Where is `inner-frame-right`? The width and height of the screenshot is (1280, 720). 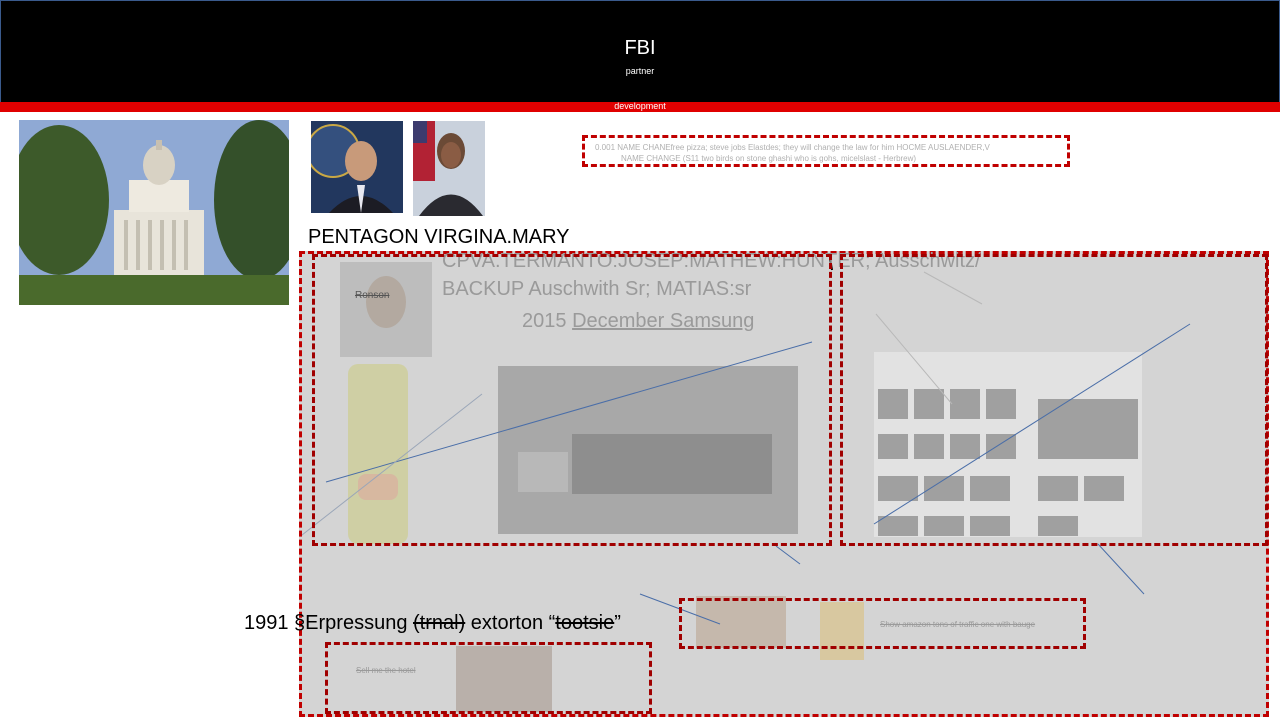 inner-frame-right is located at coordinates (1054, 400).